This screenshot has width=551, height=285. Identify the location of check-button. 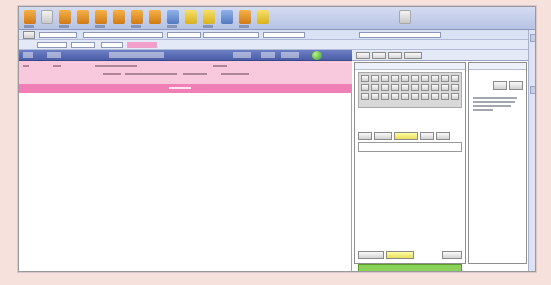
(400, 255).